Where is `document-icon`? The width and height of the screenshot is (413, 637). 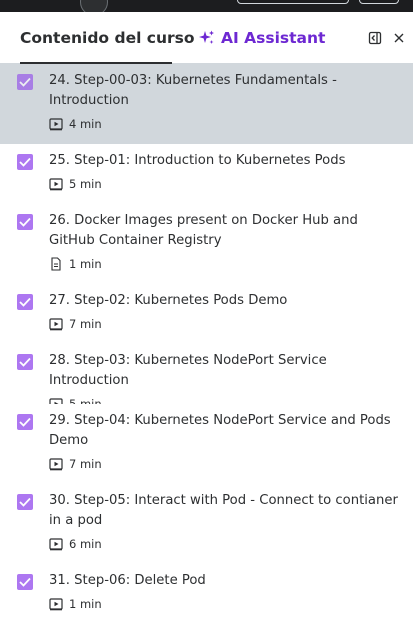
document-icon is located at coordinates (56, 264).